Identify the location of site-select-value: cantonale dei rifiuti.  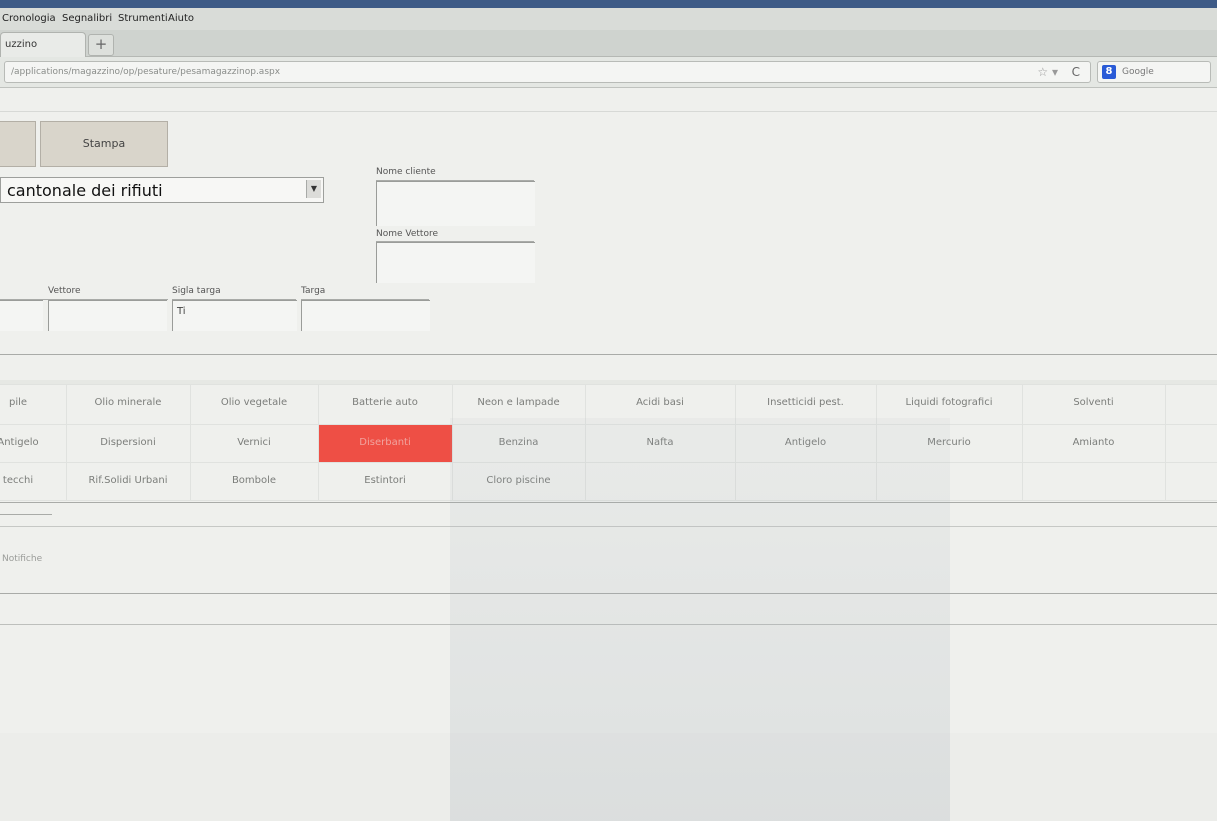
(85, 190).